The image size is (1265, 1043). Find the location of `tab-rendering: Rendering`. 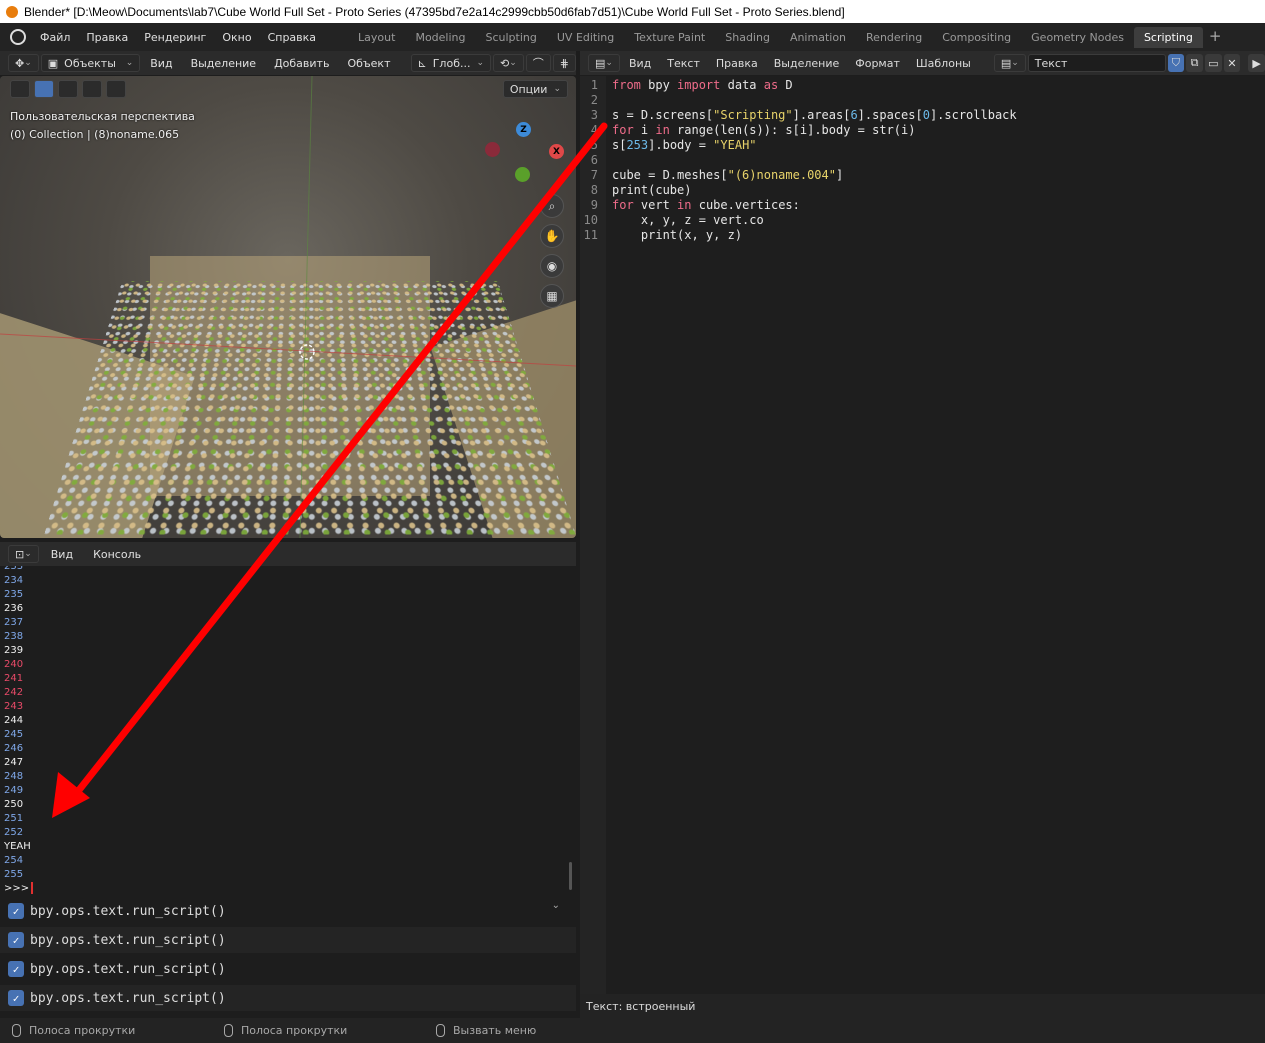

tab-rendering: Rendering is located at coordinates (894, 37).